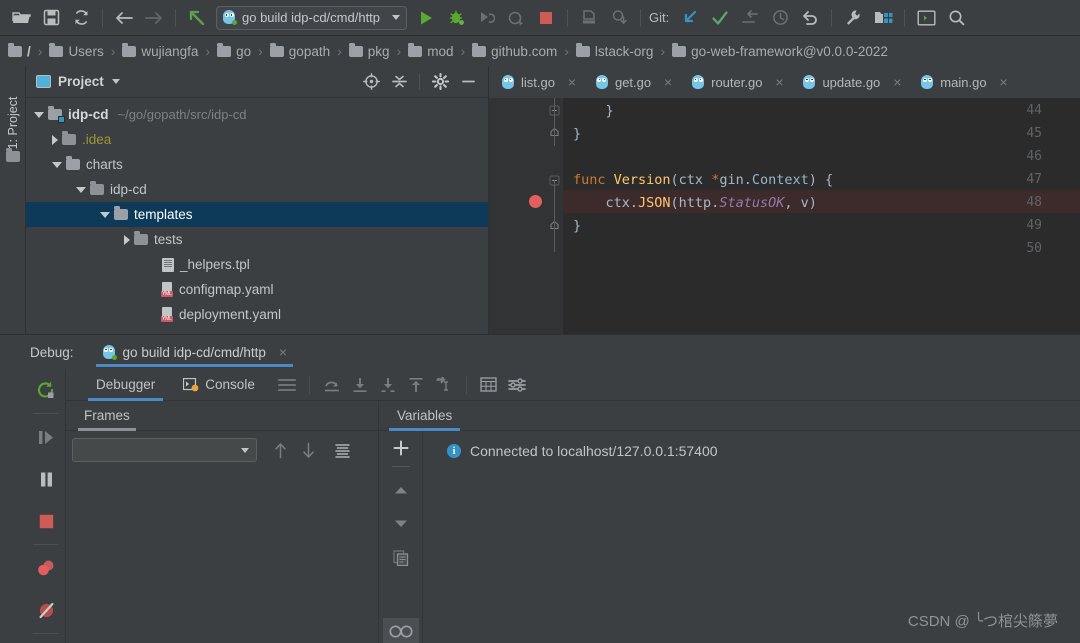  What do you see at coordinates (257, 189) in the screenshot?
I see `tree-row-idp-cd-chart: idp-cd` at bounding box center [257, 189].